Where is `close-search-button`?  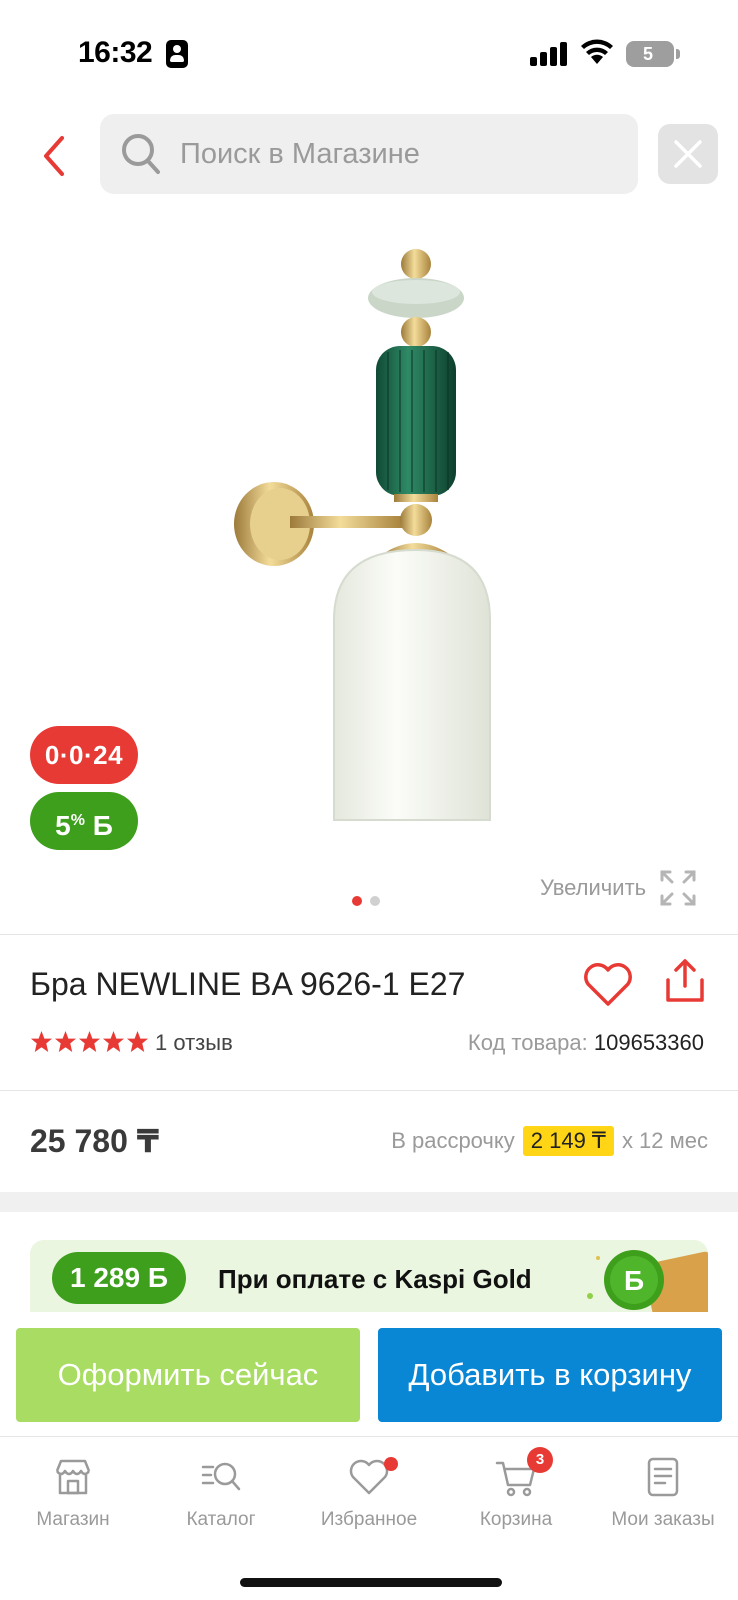 close-search-button is located at coordinates (688, 154).